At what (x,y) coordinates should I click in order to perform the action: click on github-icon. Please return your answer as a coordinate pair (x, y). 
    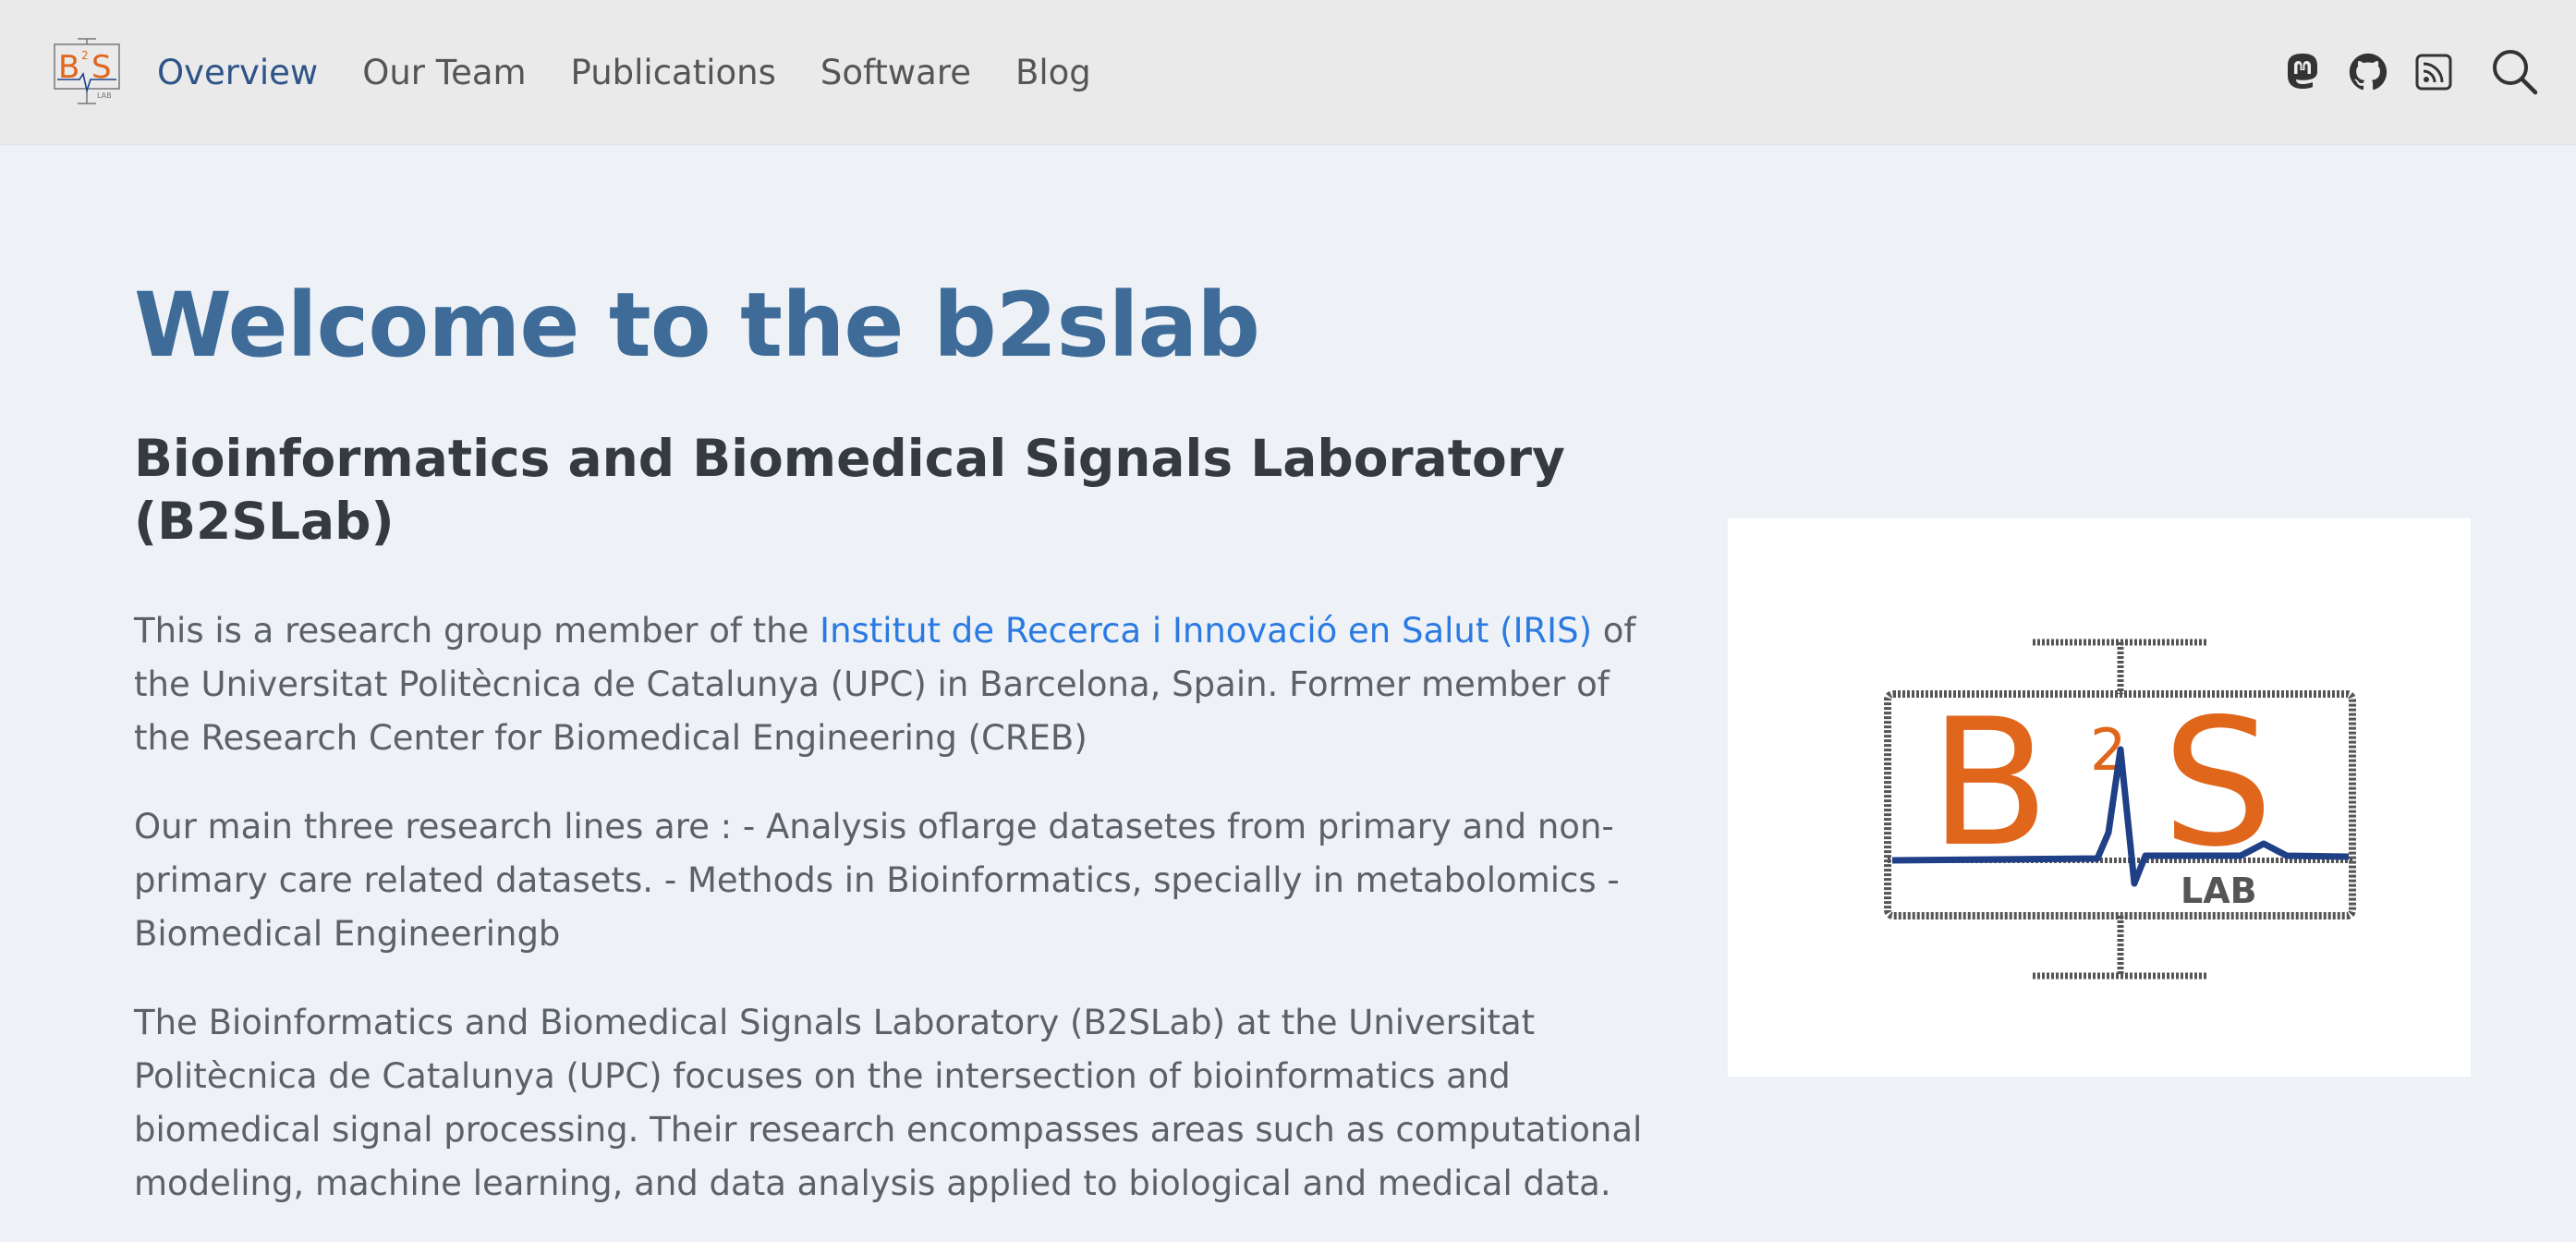
    Looking at the image, I should click on (2368, 72).